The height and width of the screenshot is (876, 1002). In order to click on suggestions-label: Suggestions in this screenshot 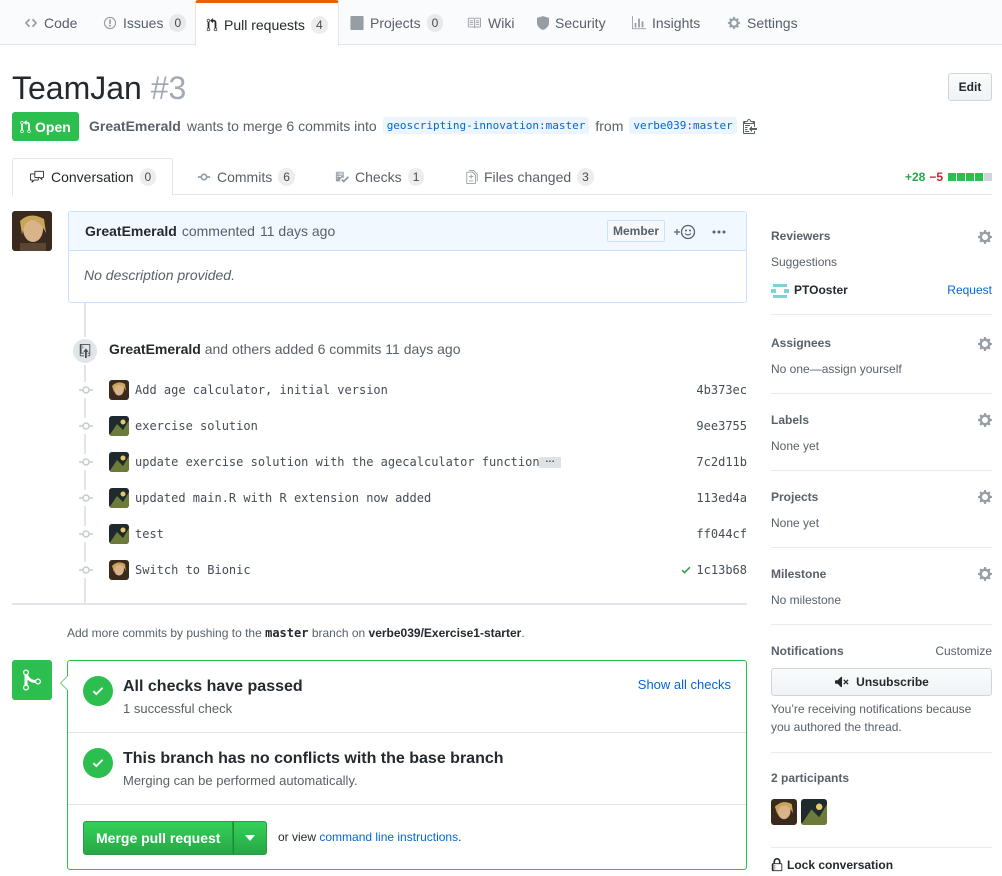, I will do `click(804, 262)`.